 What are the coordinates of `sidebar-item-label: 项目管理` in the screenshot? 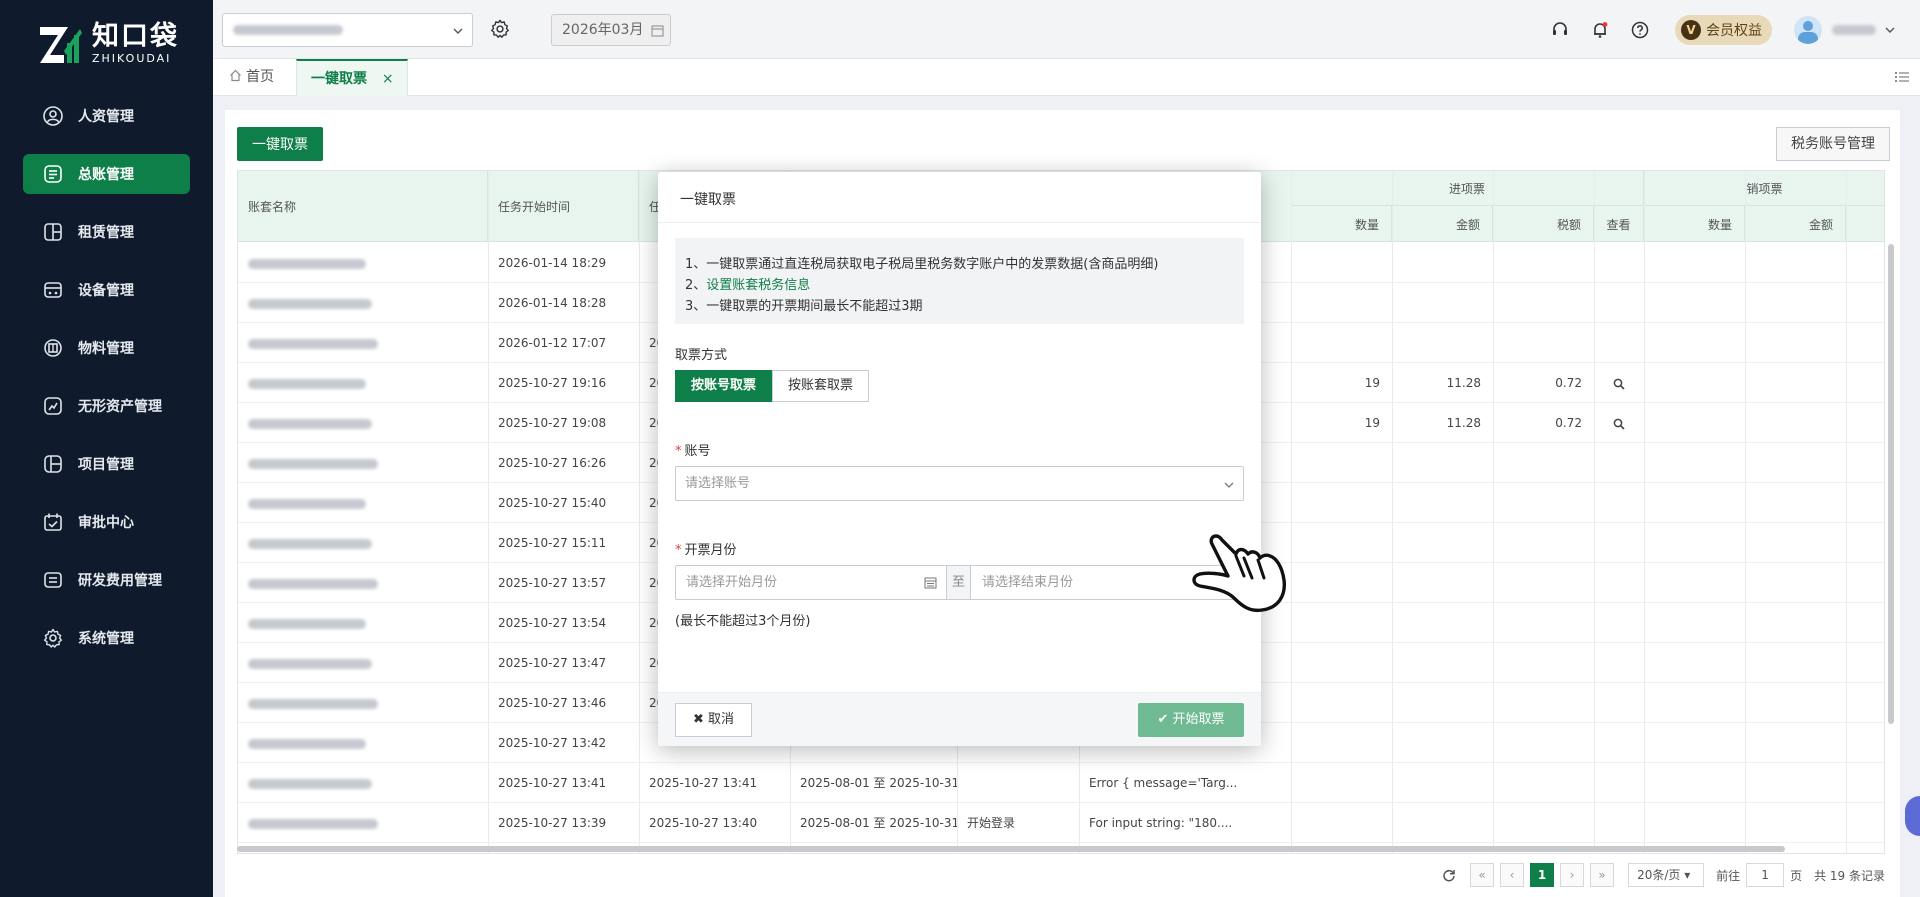 It's located at (106, 465).